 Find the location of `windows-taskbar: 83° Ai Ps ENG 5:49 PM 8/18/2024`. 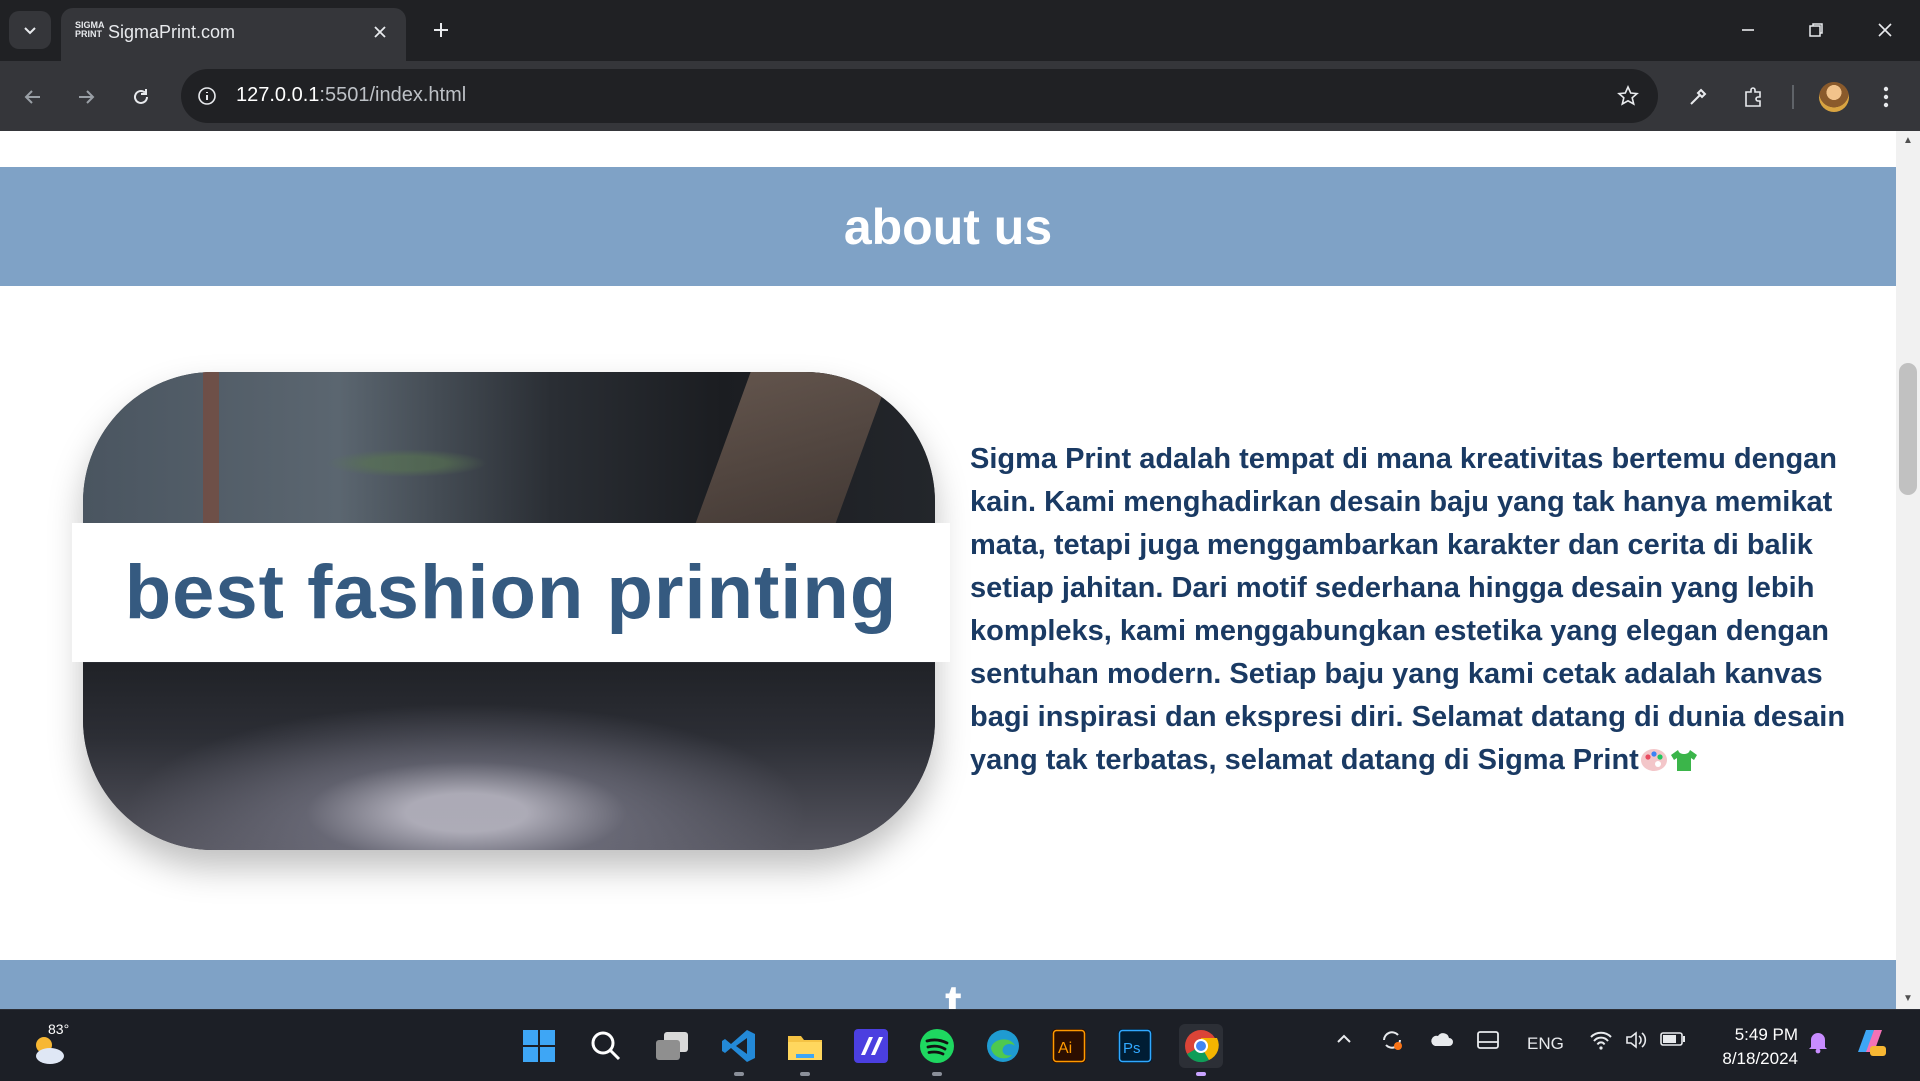

windows-taskbar: 83° Ai Ps ENG 5:49 PM 8/18/2024 is located at coordinates (960, 1045).